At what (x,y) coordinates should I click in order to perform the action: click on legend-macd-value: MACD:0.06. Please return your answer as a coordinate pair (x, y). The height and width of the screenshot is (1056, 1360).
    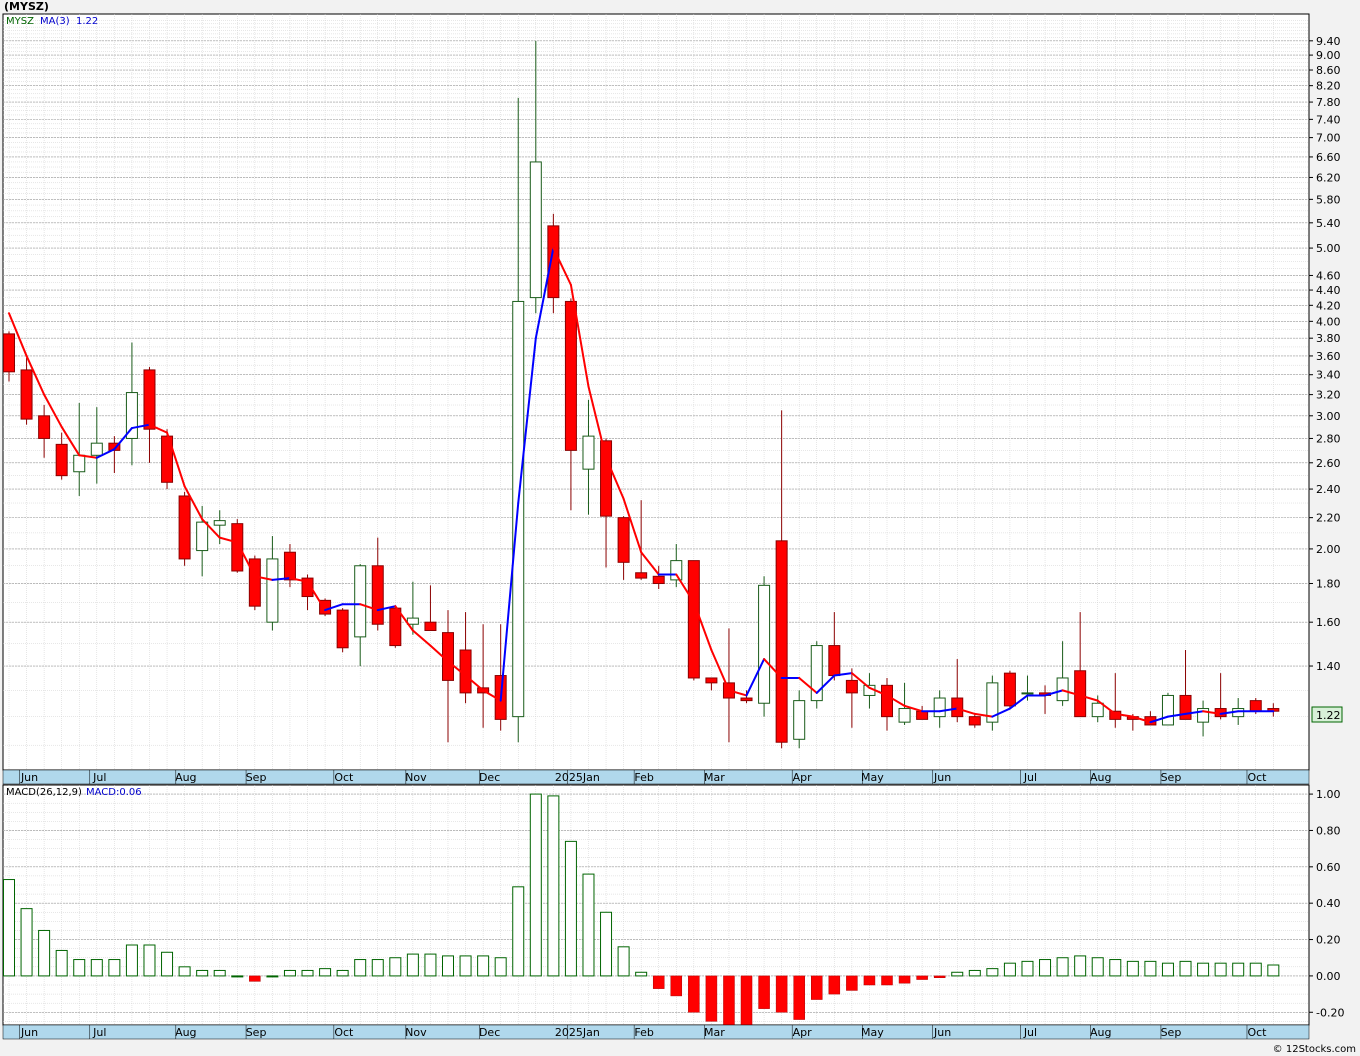
    Looking at the image, I should click on (114, 792).